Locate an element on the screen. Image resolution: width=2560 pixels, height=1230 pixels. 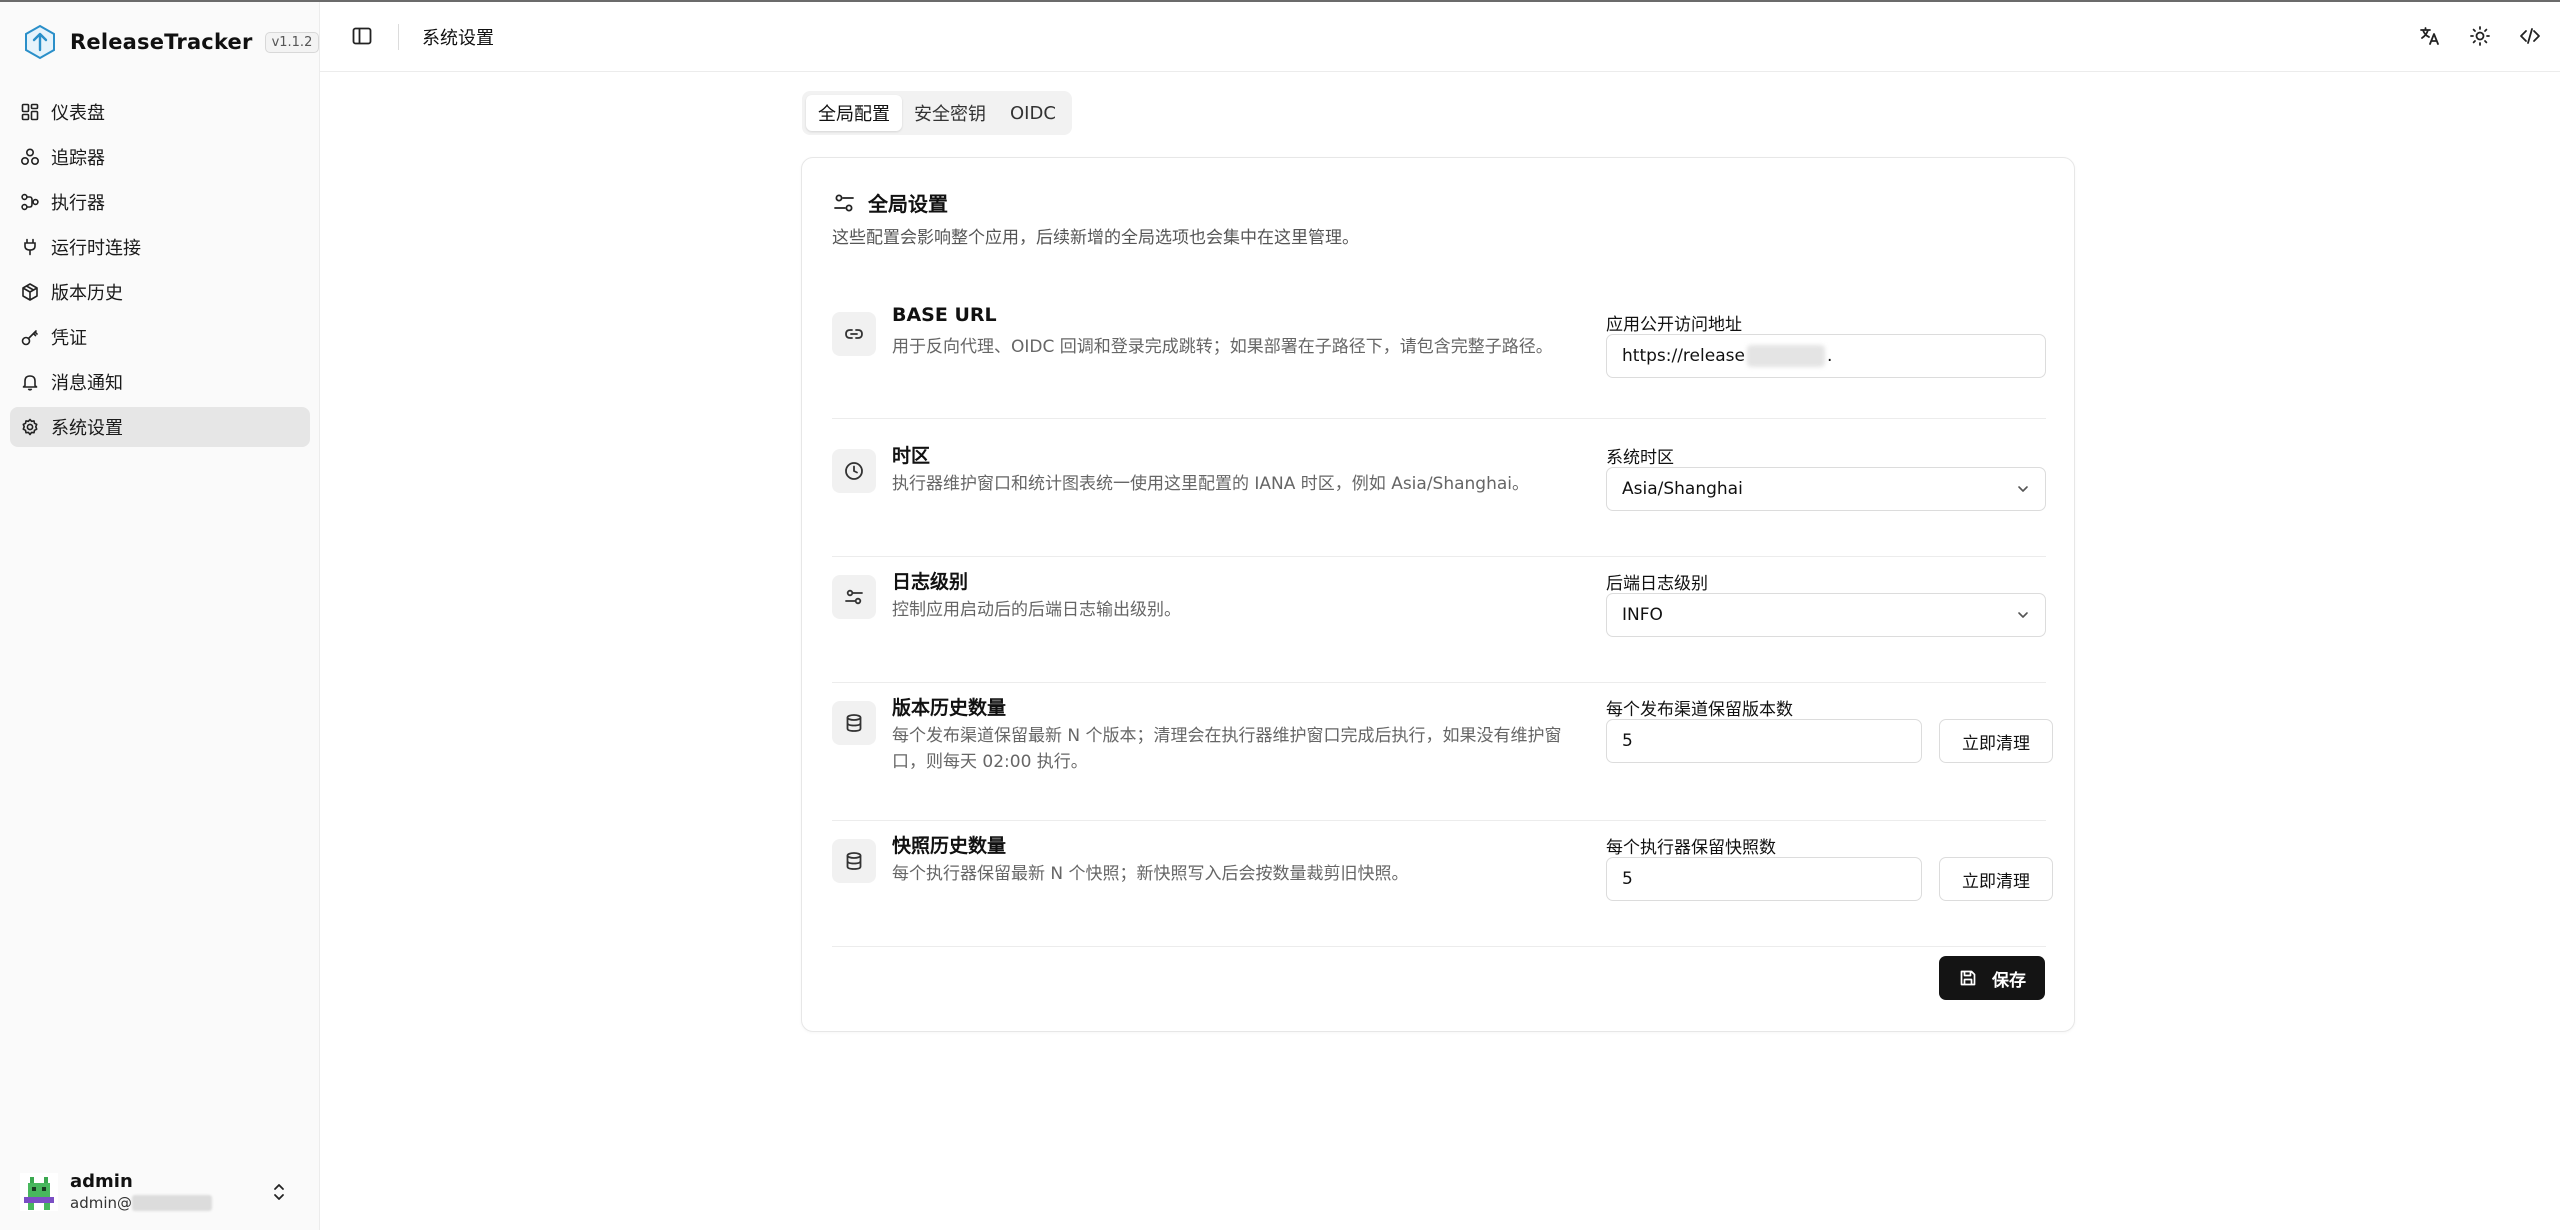
base-url-input: https://release. is located at coordinates (1826, 356).